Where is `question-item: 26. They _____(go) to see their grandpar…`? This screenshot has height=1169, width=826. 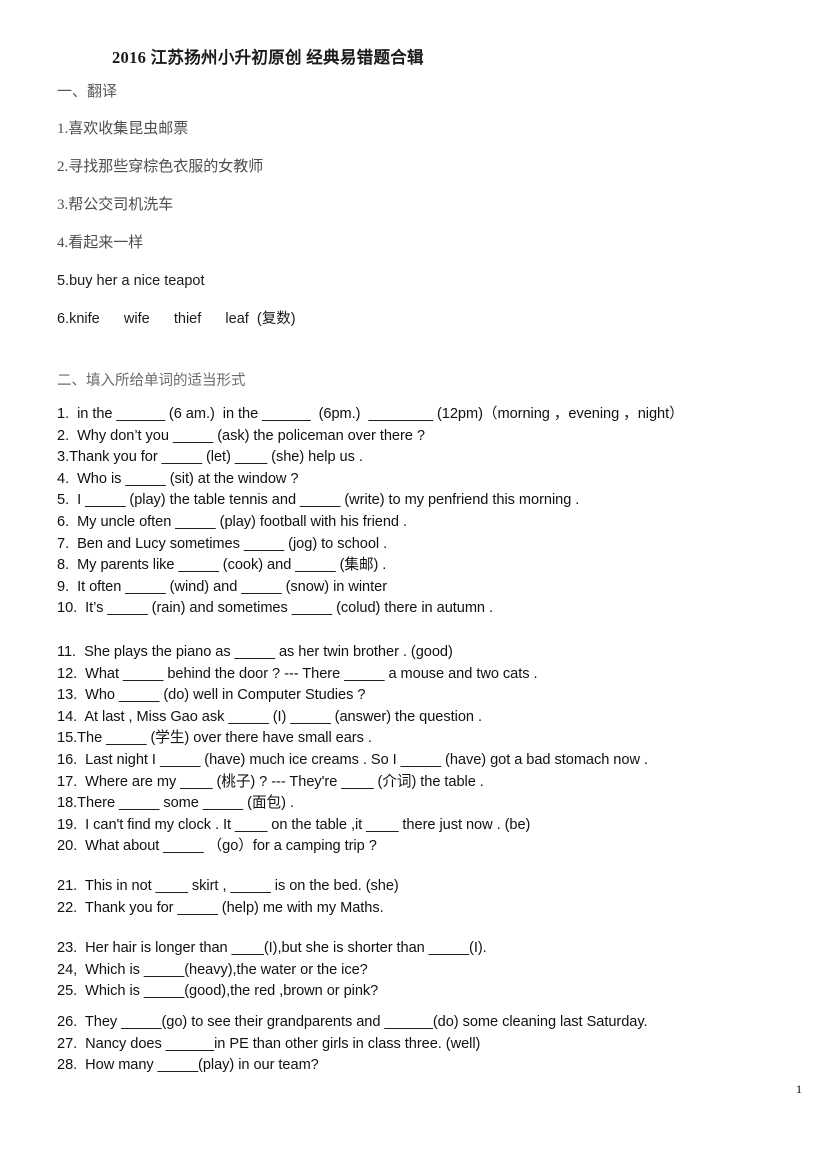
question-item: 26. They _____(go) to see their grandpar… is located at coordinates (352, 1022).